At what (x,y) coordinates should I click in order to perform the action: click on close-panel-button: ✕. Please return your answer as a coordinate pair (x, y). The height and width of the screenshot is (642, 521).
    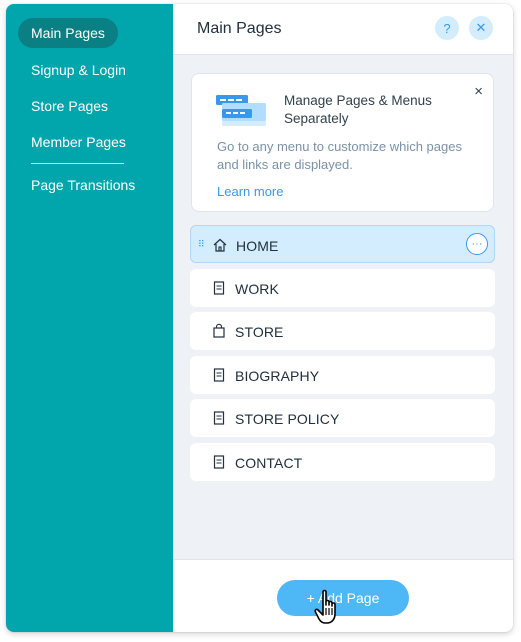
    Looking at the image, I should click on (481, 28).